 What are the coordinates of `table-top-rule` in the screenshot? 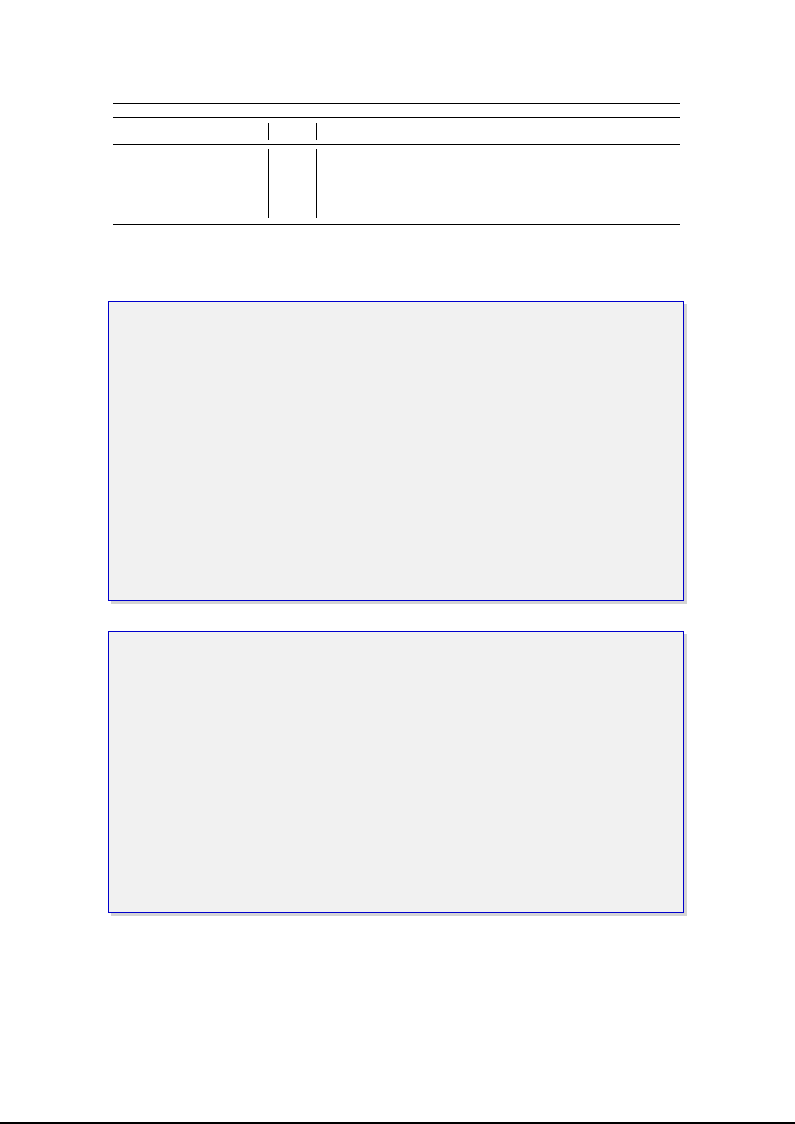 It's located at (396, 103).